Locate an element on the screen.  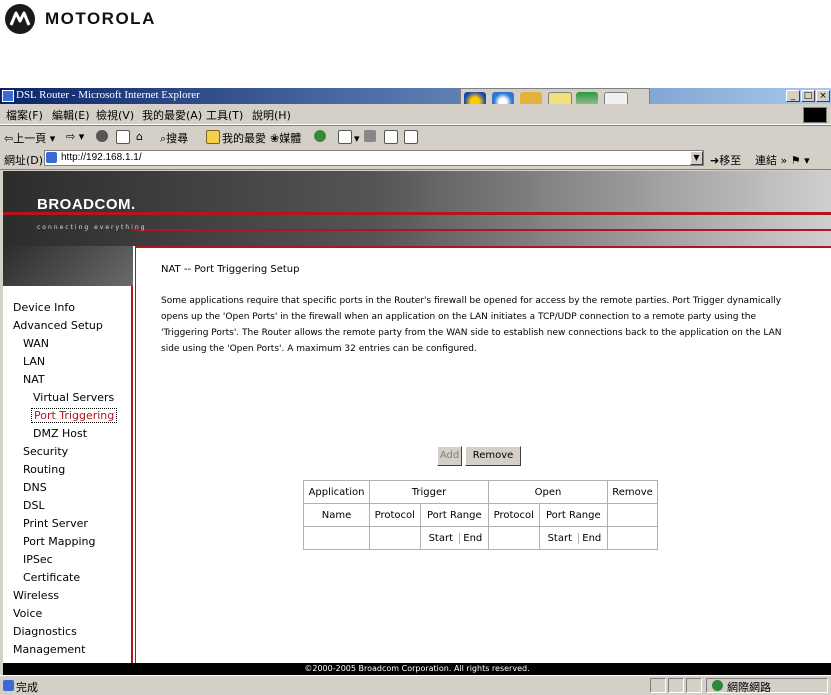
home-button: ⌂ is located at coordinates (139, 136).